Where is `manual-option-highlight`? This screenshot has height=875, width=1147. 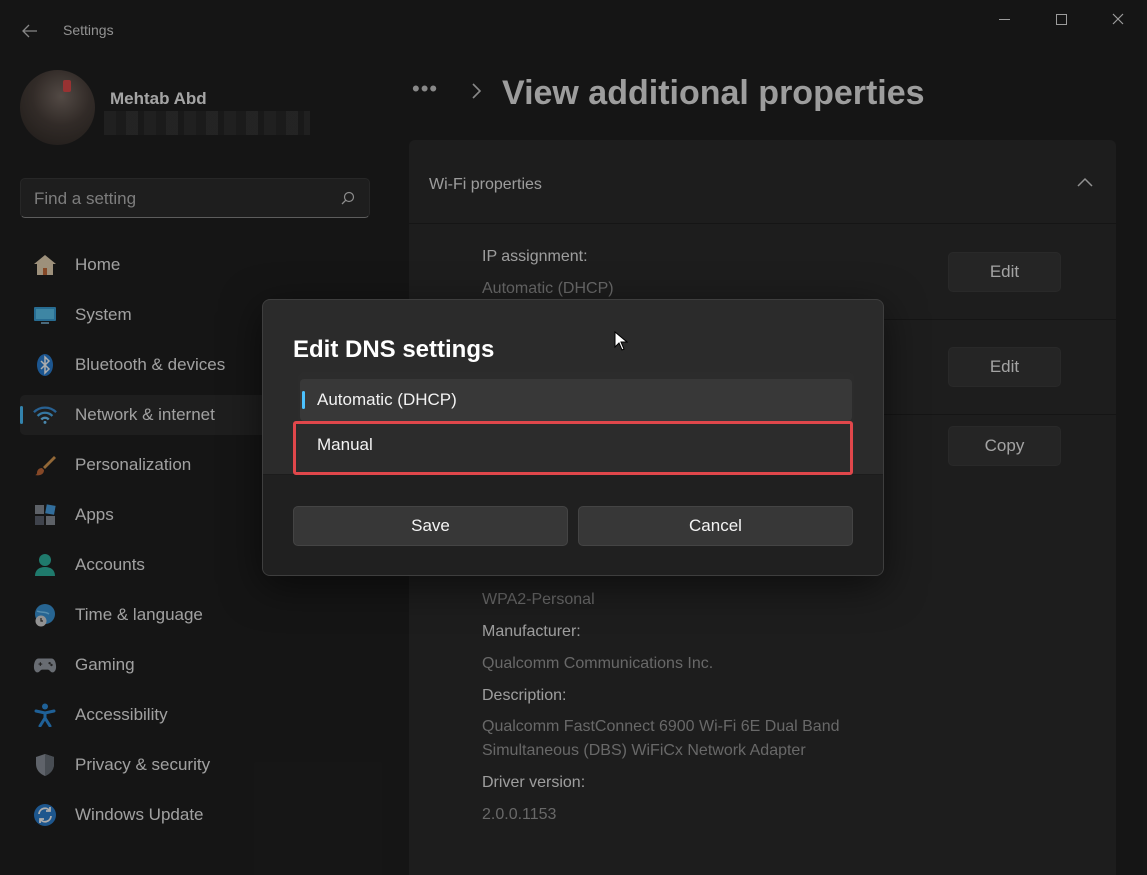
manual-option-highlight is located at coordinates (573, 448).